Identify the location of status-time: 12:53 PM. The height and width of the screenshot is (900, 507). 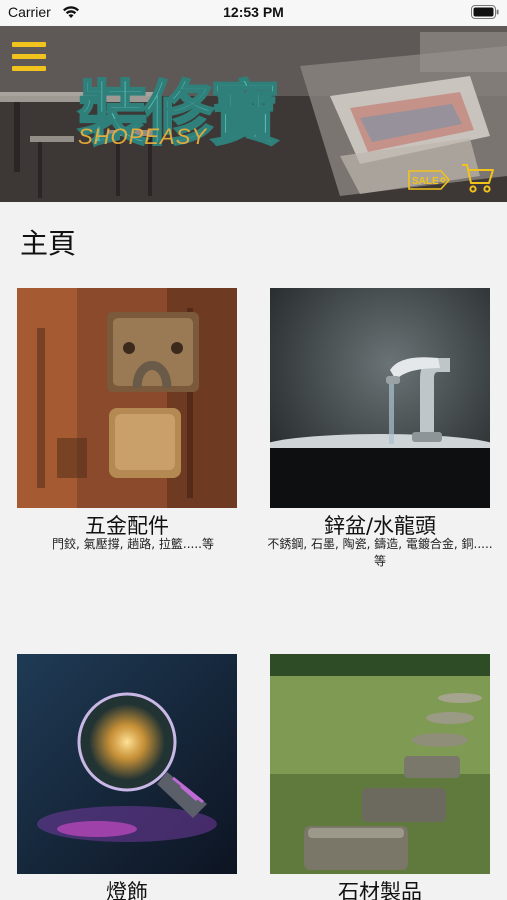
(253, 12).